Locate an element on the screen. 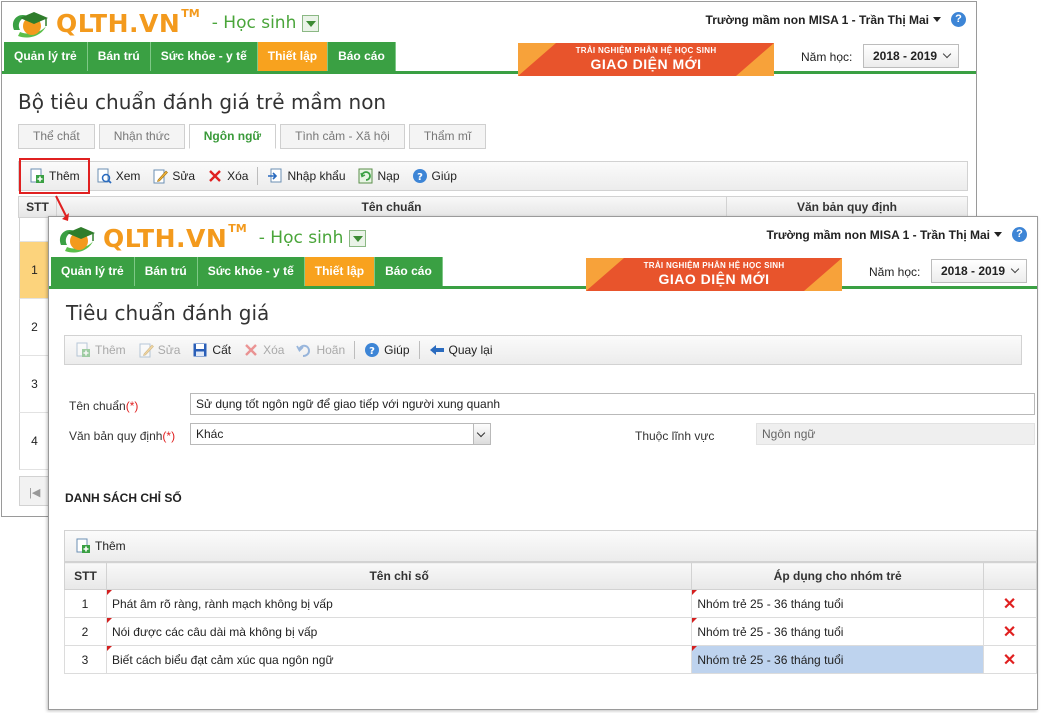  indicator-name-cell: Nói được các câu dài mà không bị vấp is located at coordinates (399, 631).